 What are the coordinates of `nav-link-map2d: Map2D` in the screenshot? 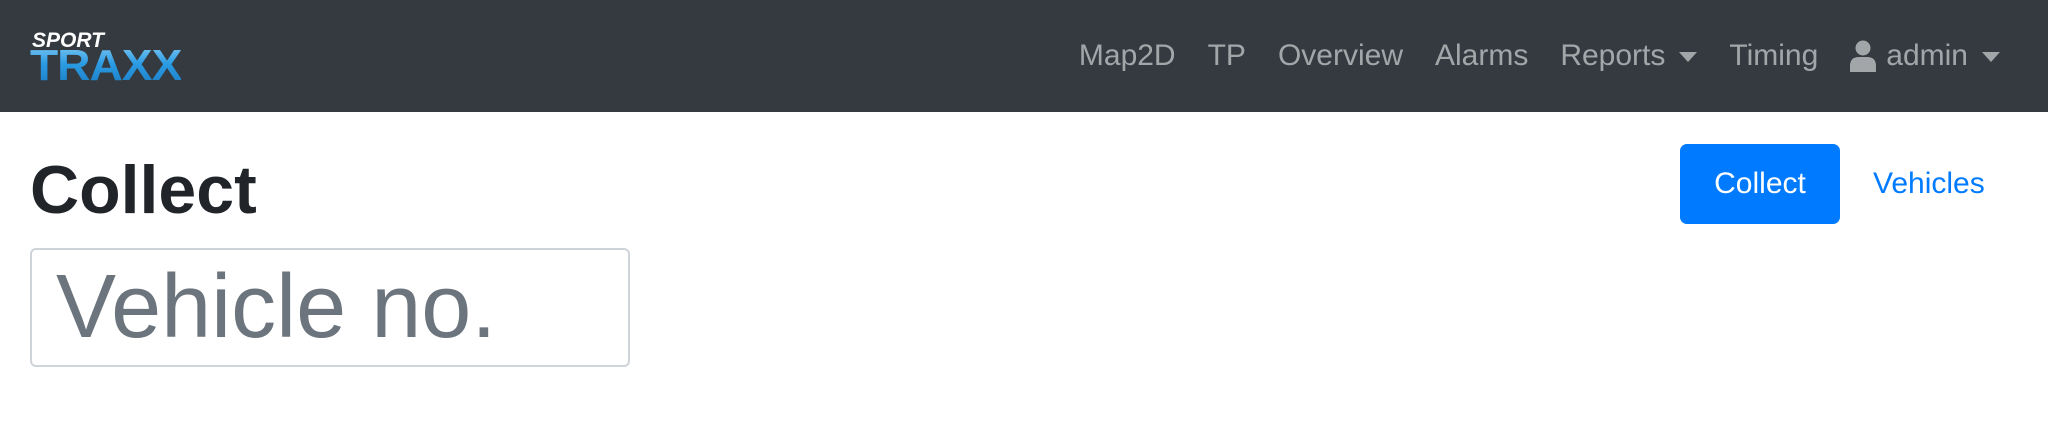 It's located at (1127, 56).